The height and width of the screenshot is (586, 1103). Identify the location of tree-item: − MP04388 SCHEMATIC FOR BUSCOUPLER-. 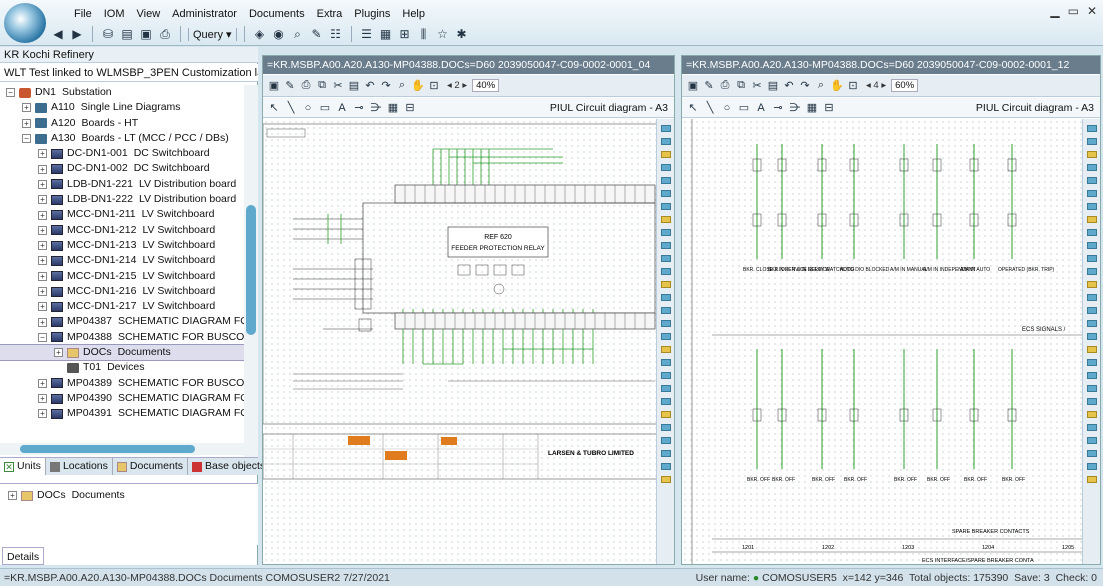
(122, 337).